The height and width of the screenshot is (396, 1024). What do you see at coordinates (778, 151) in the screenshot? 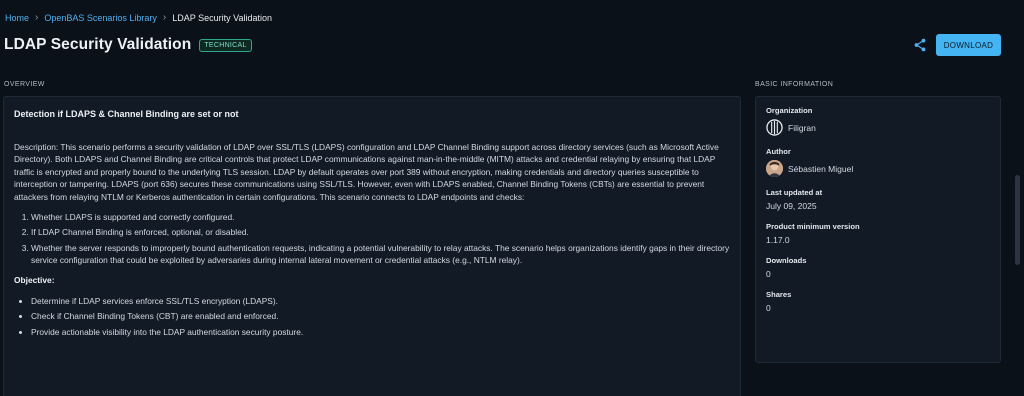
I see `author-label: Author` at bounding box center [778, 151].